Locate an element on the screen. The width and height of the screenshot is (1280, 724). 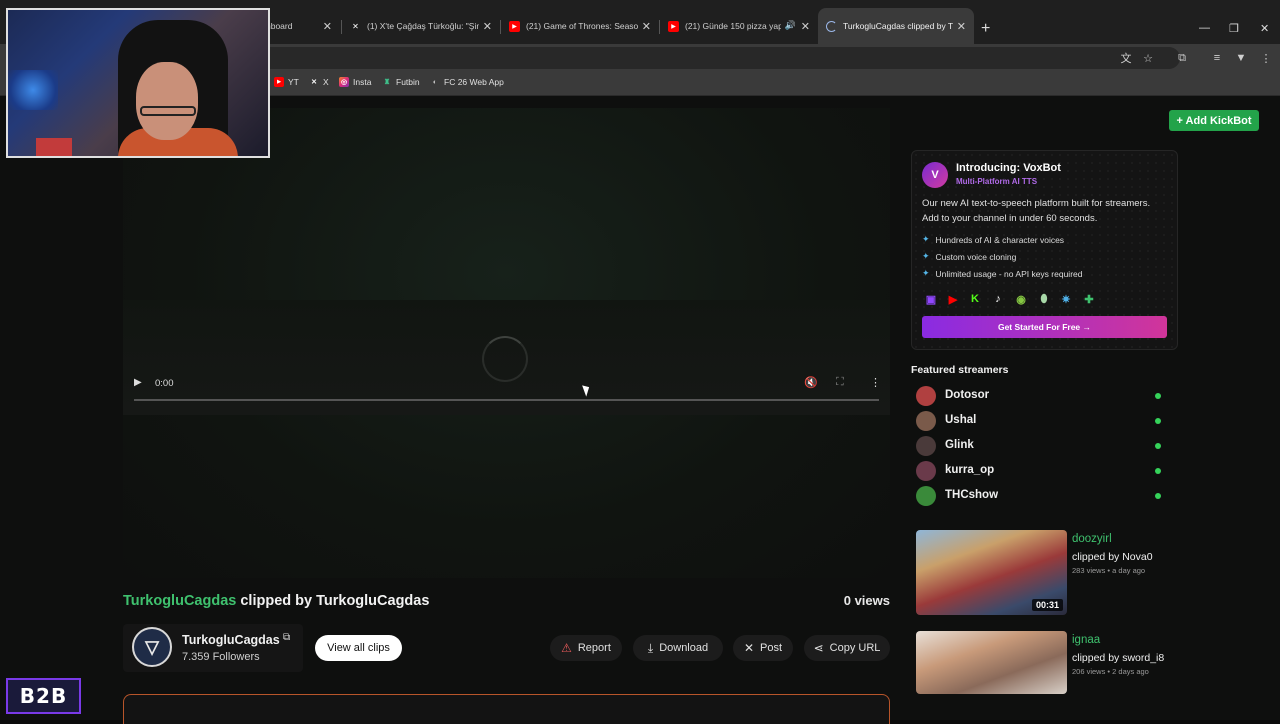
channel-logo-icon: ▽ is located at coordinates (152, 646).